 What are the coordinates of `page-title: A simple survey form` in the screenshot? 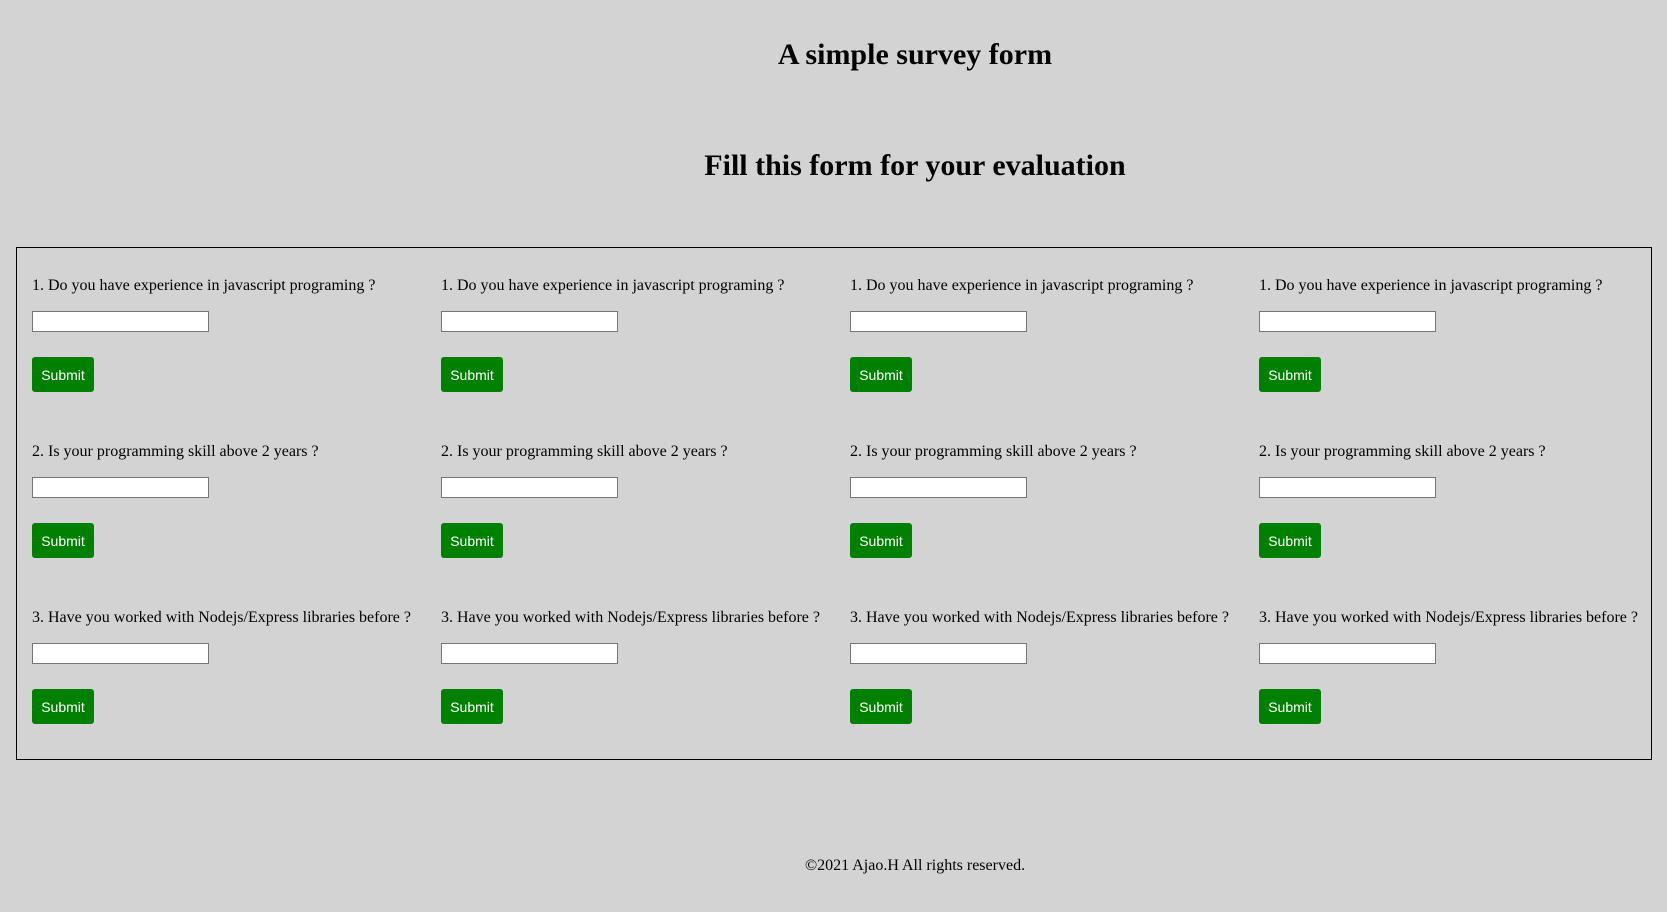 It's located at (915, 54).